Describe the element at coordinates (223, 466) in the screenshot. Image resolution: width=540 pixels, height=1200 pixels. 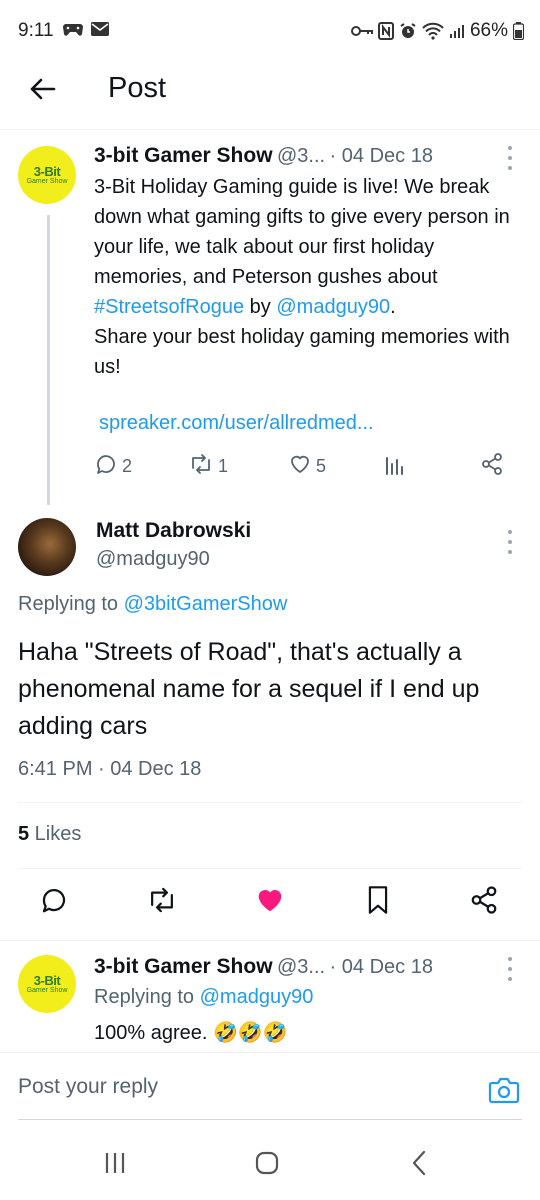
I see `repost-count: 1` at that location.